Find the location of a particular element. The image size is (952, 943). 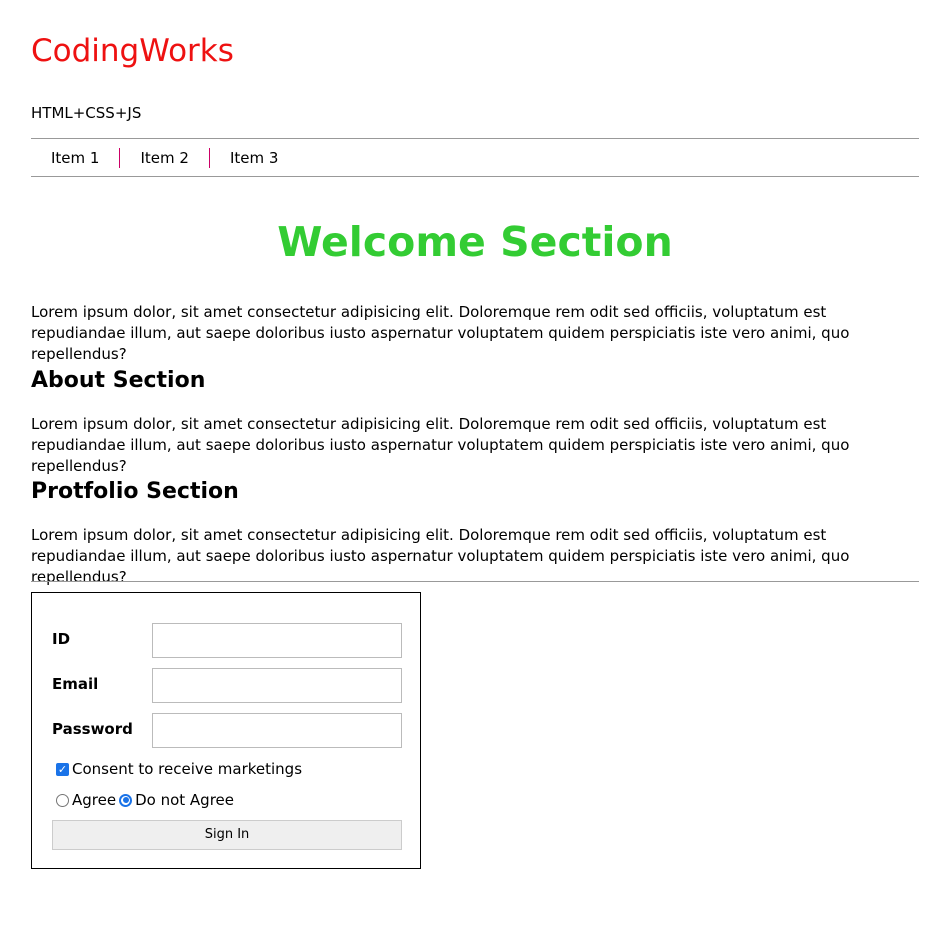

about-title: About Section is located at coordinates (118, 380).